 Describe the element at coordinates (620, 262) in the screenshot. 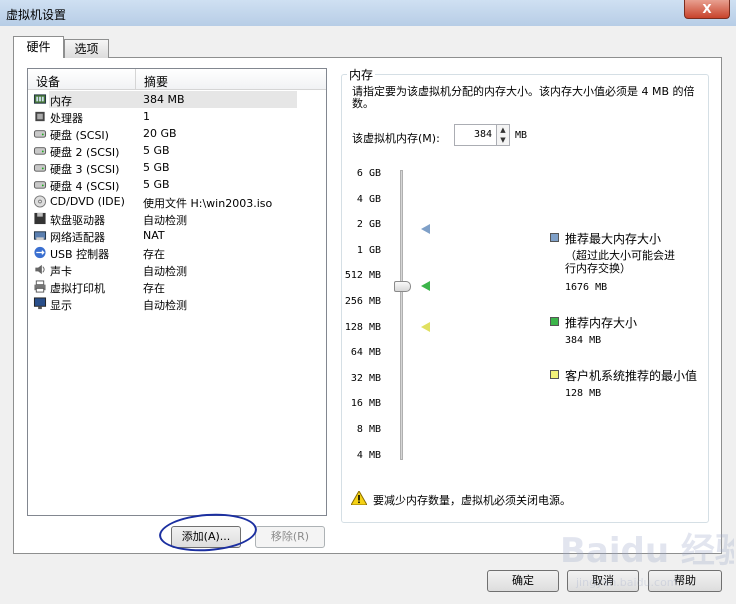

I see `legend-note-max: （超过此大小可能会进行内存交换）` at that location.